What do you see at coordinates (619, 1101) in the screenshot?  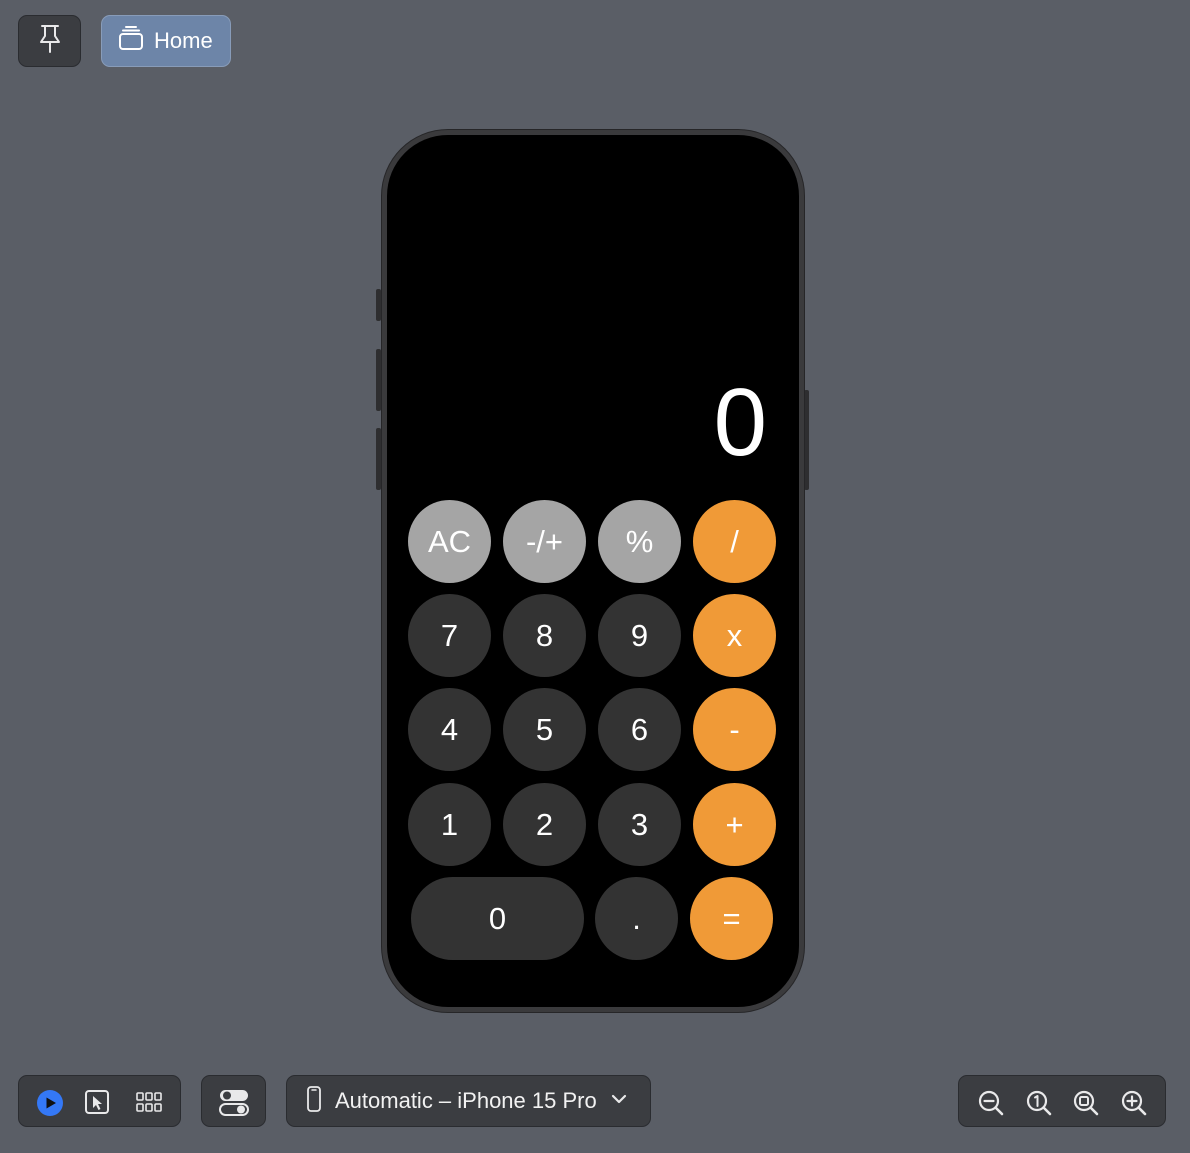 I see `chevron-down-icon` at bounding box center [619, 1101].